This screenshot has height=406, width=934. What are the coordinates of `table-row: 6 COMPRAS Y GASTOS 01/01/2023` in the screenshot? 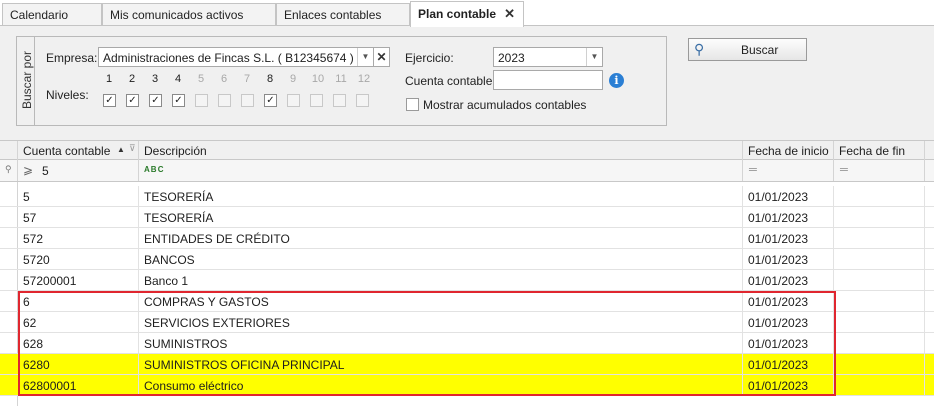 It's located at (467, 301).